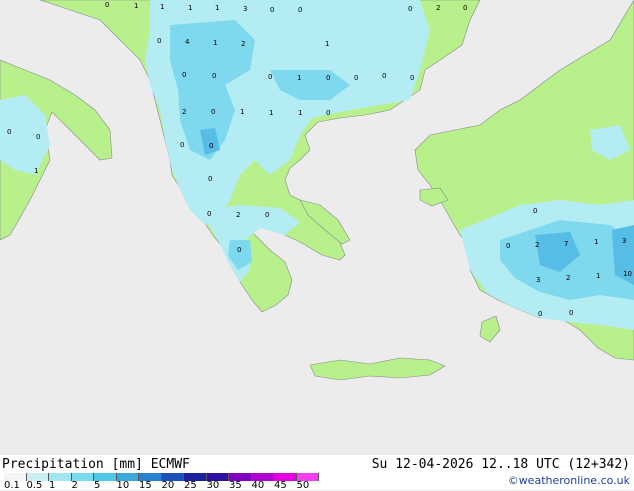 The width and height of the screenshot is (634, 491). Describe the element at coordinates (280, 485) in the screenshot. I see `scale-tick-label: 45` at that location.